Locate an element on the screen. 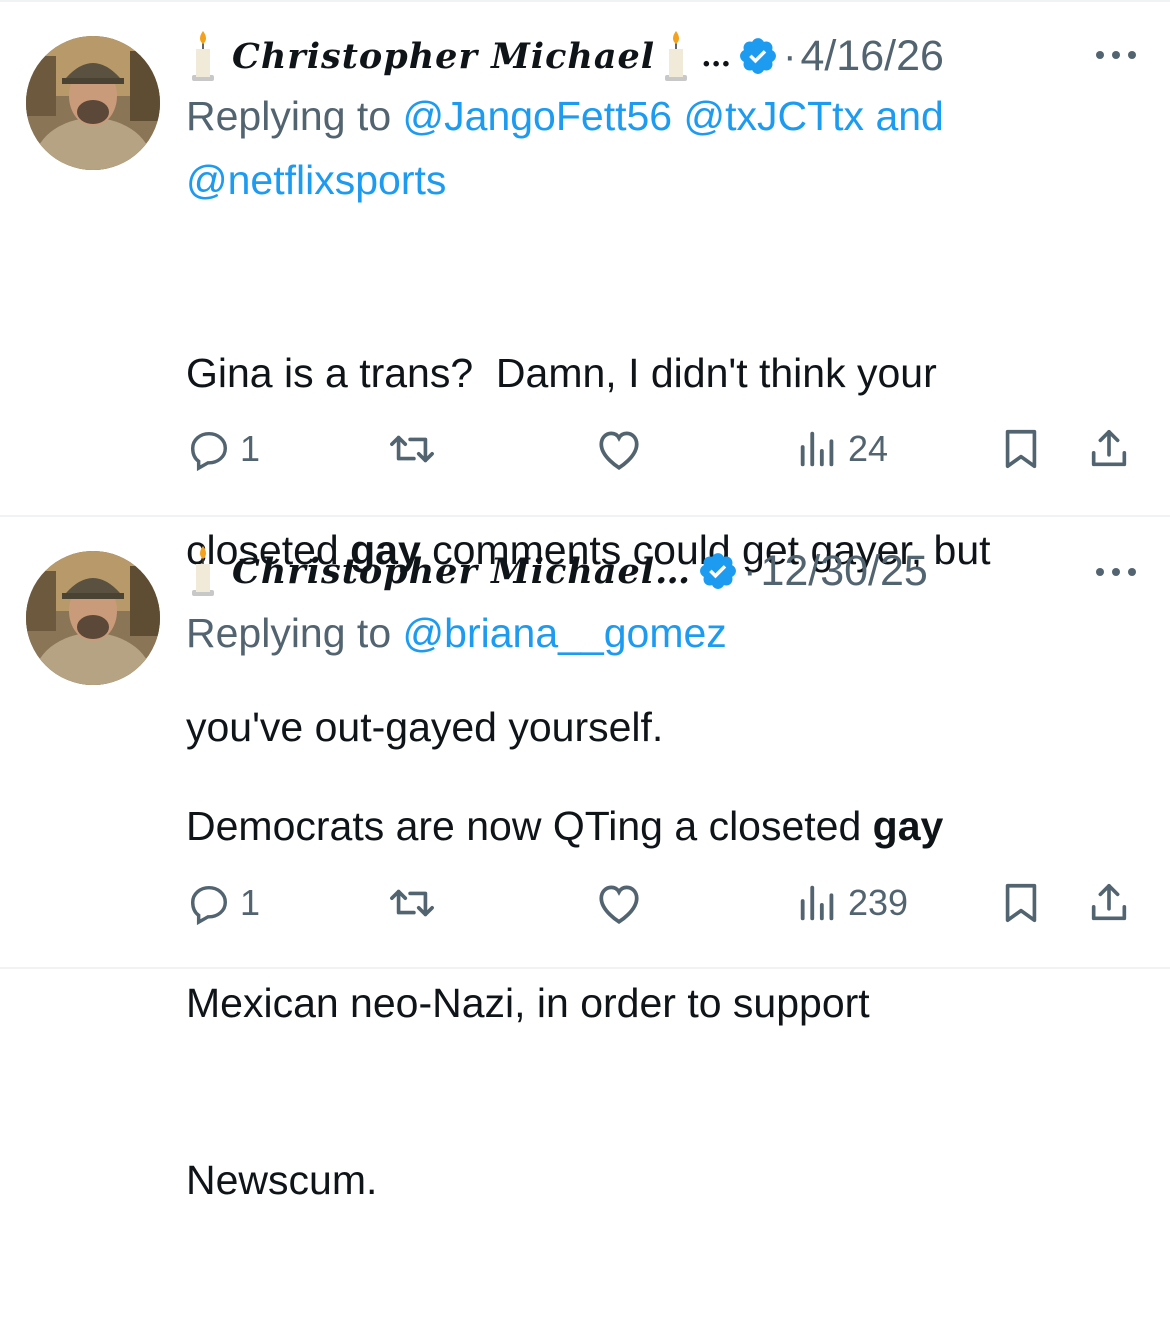  tweet-text-line: Mexican neo-Nazi, in order to support is located at coordinates (528, 1003).